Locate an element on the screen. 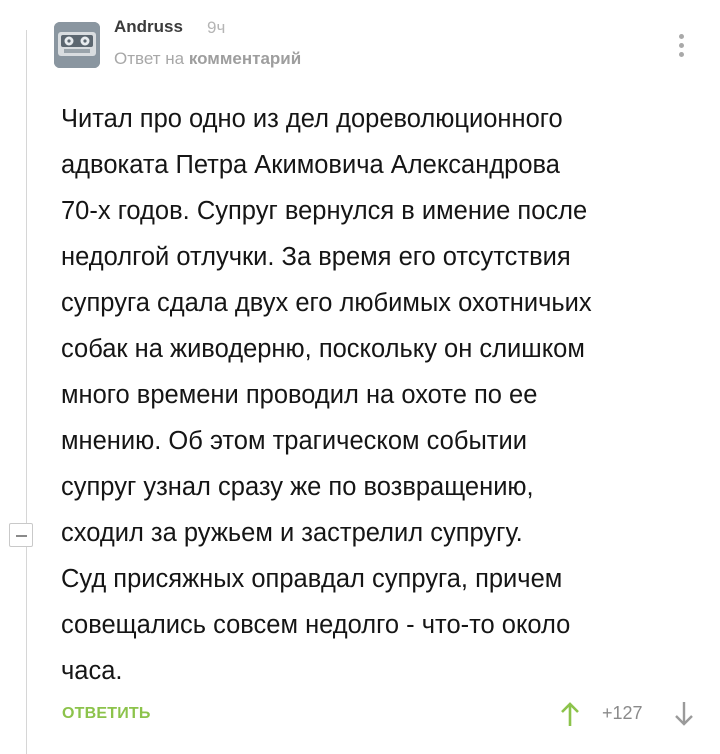 The image size is (720, 754). thread-line is located at coordinates (26, 392).